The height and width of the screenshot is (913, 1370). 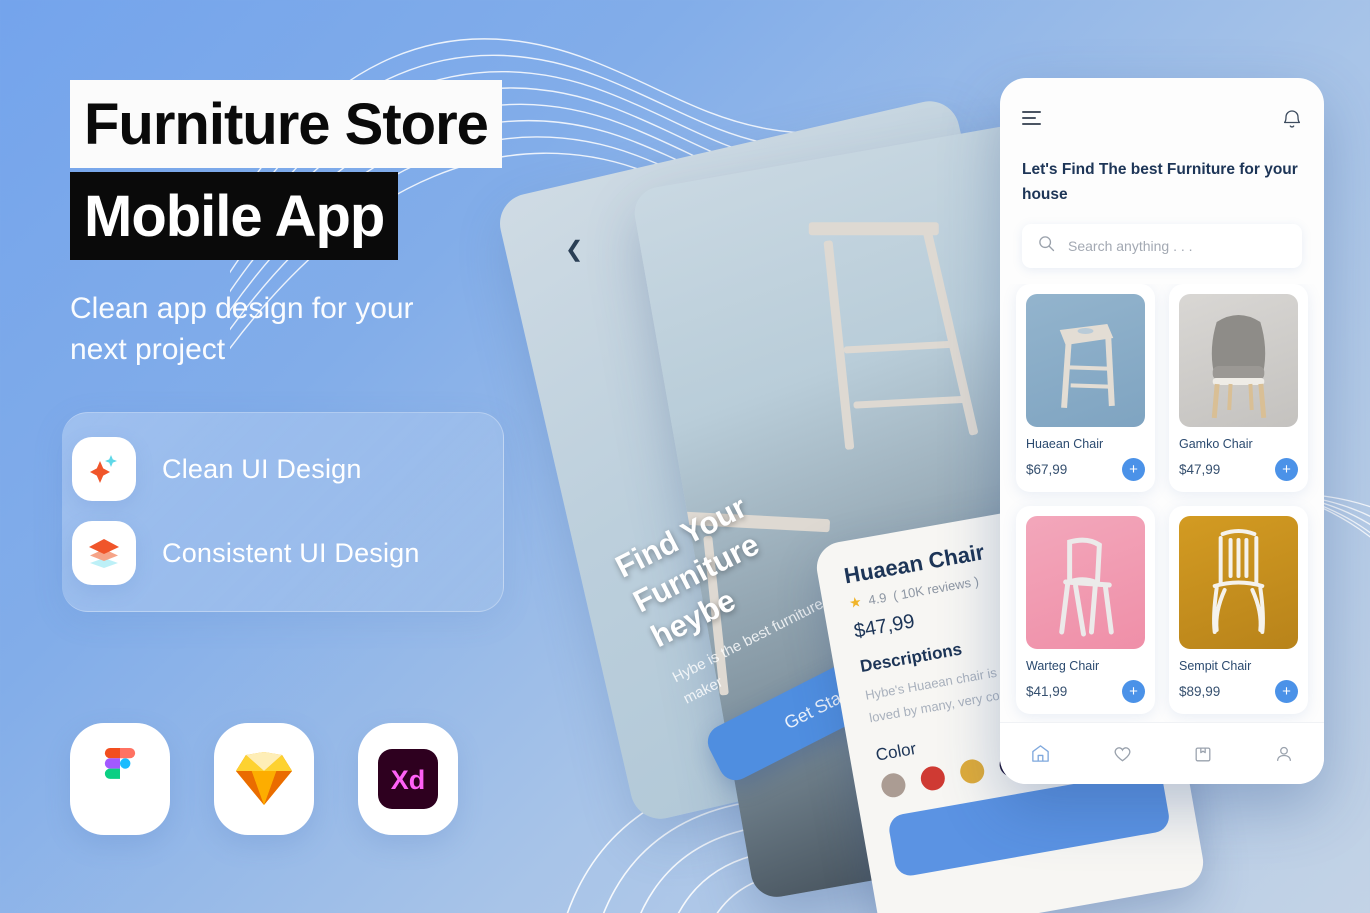 What do you see at coordinates (1203, 754) in the screenshot?
I see `bag-icon` at bounding box center [1203, 754].